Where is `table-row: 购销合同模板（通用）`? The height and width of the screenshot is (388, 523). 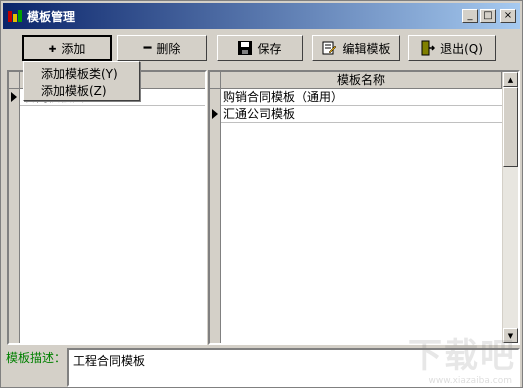
table-row: 购销合同模板（通用） is located at coordinates (361, 97).